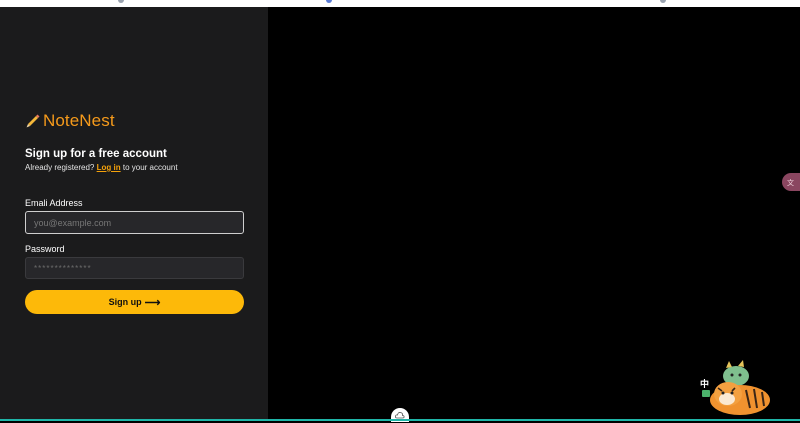 This screenshot has width=800, height=423. Describe the element at coordinates (134, 222) in the screenshot. I see `email-field: you@example.com` at that location.